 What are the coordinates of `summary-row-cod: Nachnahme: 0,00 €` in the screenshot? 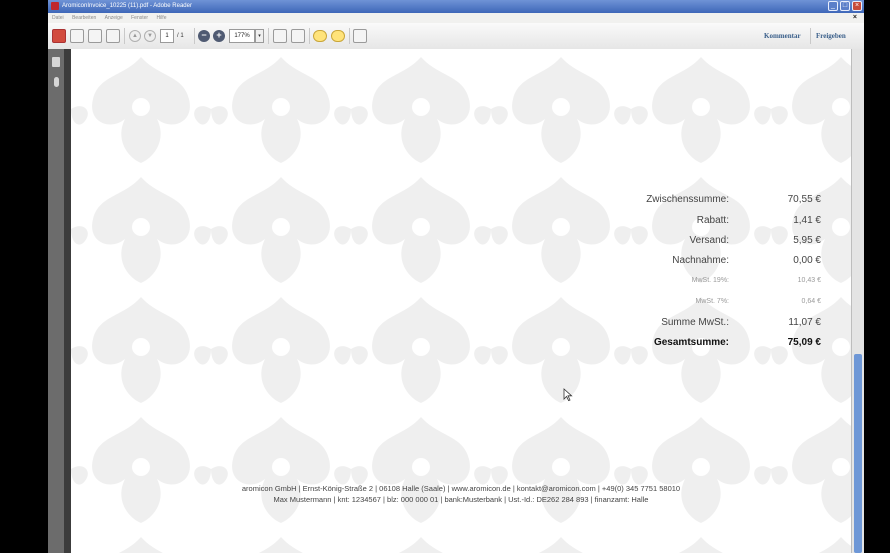 It's located at (461, 263).